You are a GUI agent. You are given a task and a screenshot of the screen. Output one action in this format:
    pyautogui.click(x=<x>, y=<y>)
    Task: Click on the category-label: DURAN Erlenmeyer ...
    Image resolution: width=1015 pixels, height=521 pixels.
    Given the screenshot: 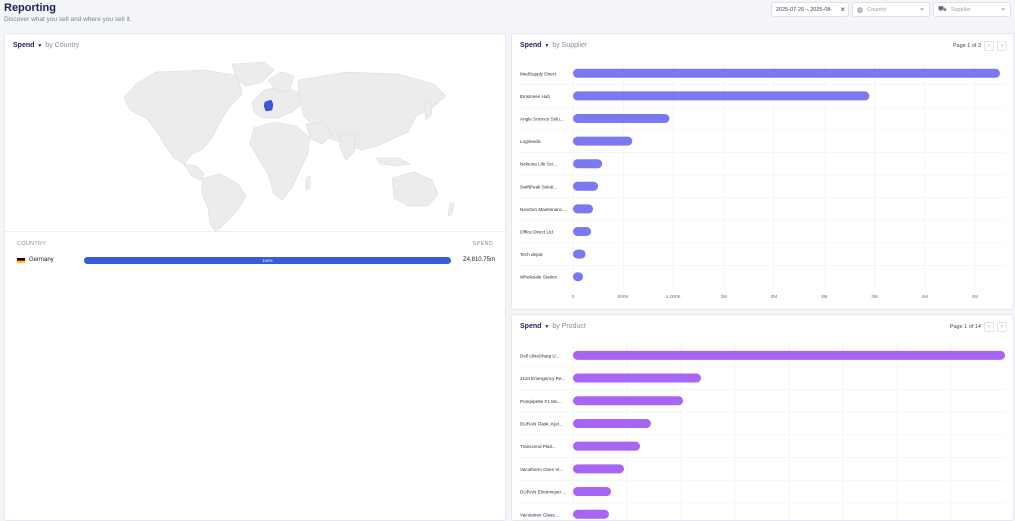 What is the action you would take?
    pyautogui.click(x=543, y=492)
    